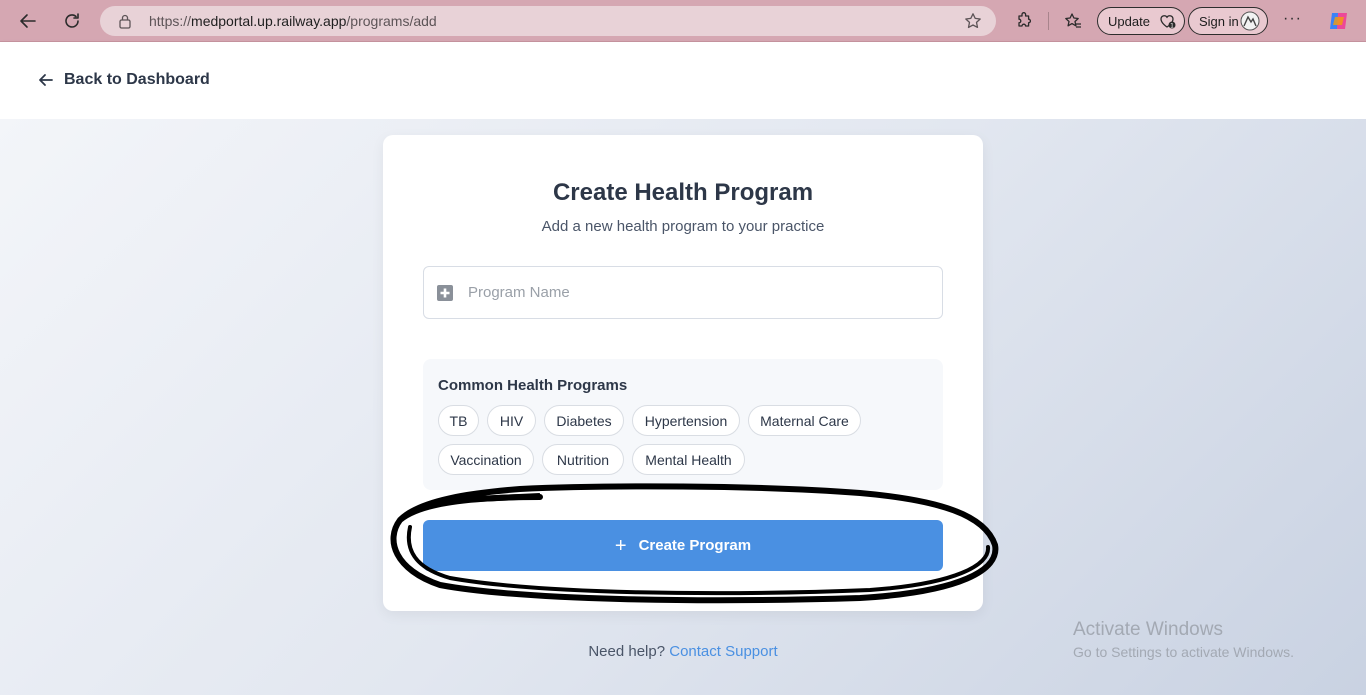 The width and height of the screenshot is (1366, 695). What do you see at coordinates (511, 420) in the screenshot?
I see `chip-hiv: HIV` at bounding box center [511, 420].